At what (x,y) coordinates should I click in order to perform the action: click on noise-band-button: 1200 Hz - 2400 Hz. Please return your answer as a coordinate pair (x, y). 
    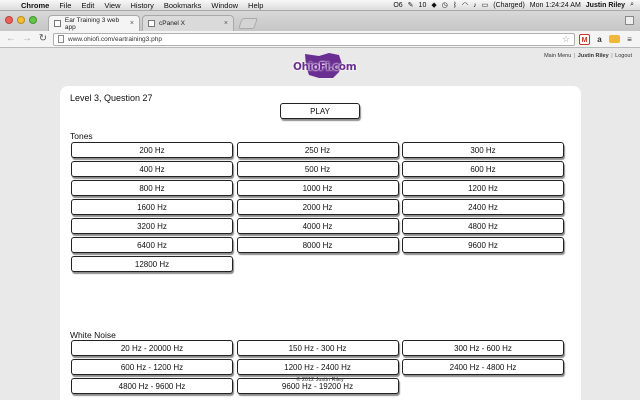
    Looking at the image, I should click on (317, 367).